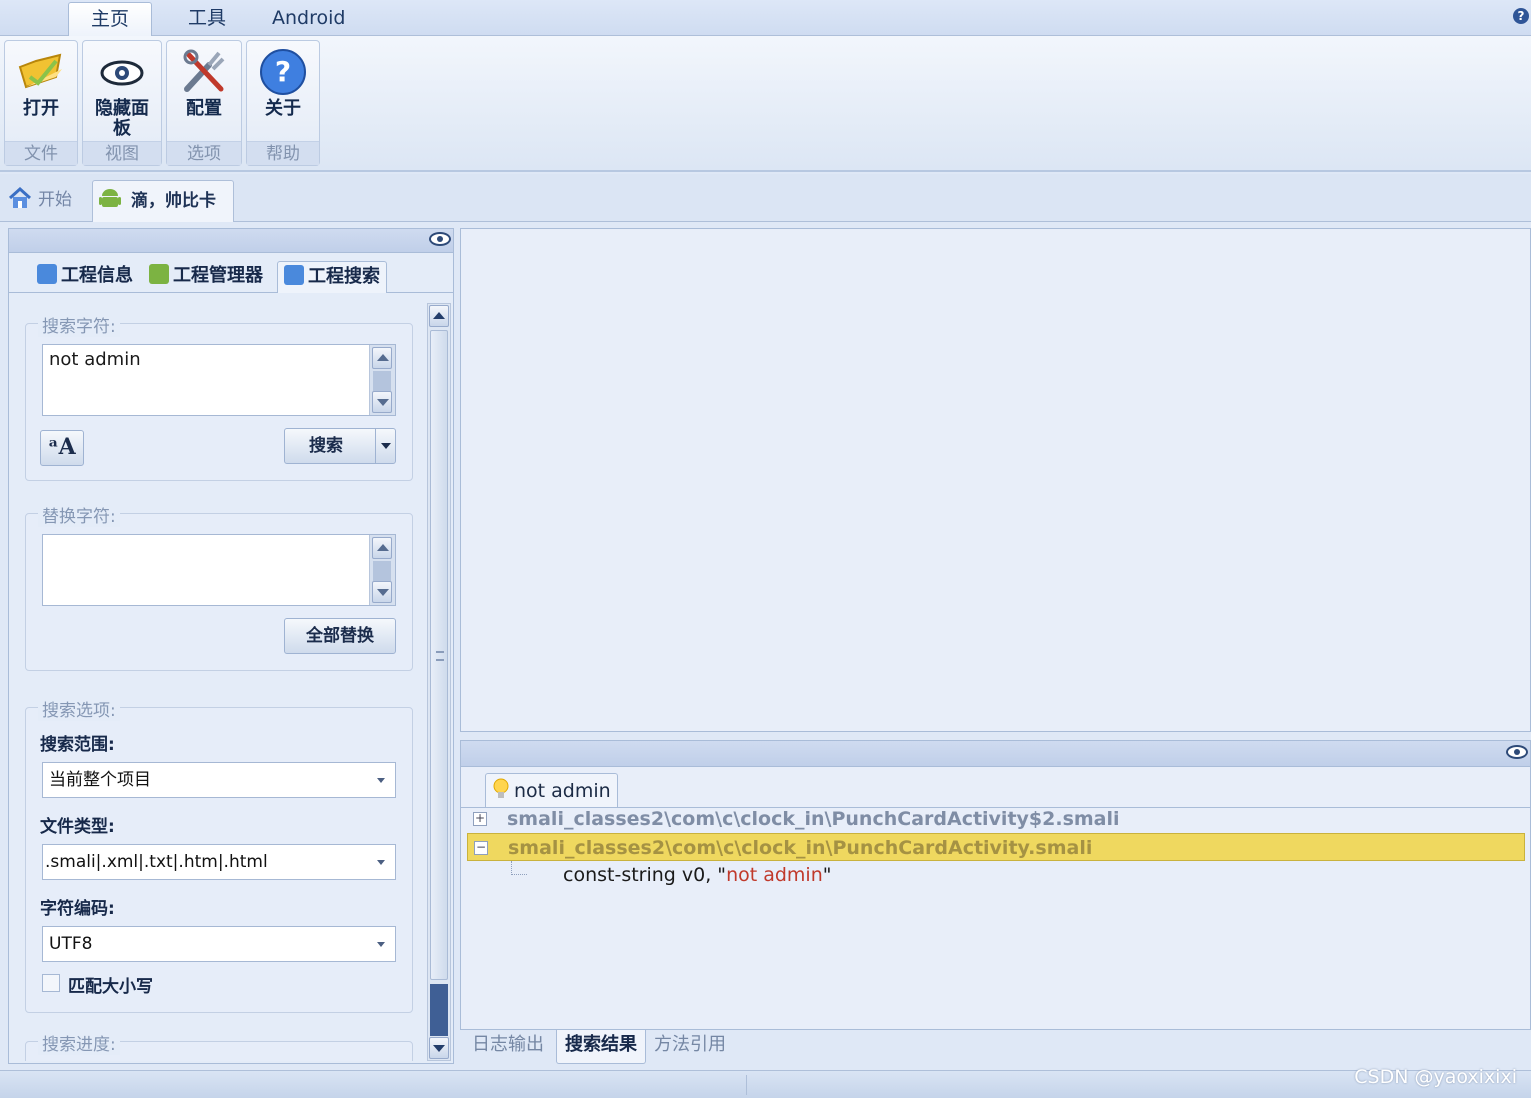  I want to click on encoding-value: UTF8, so click(71, 944).